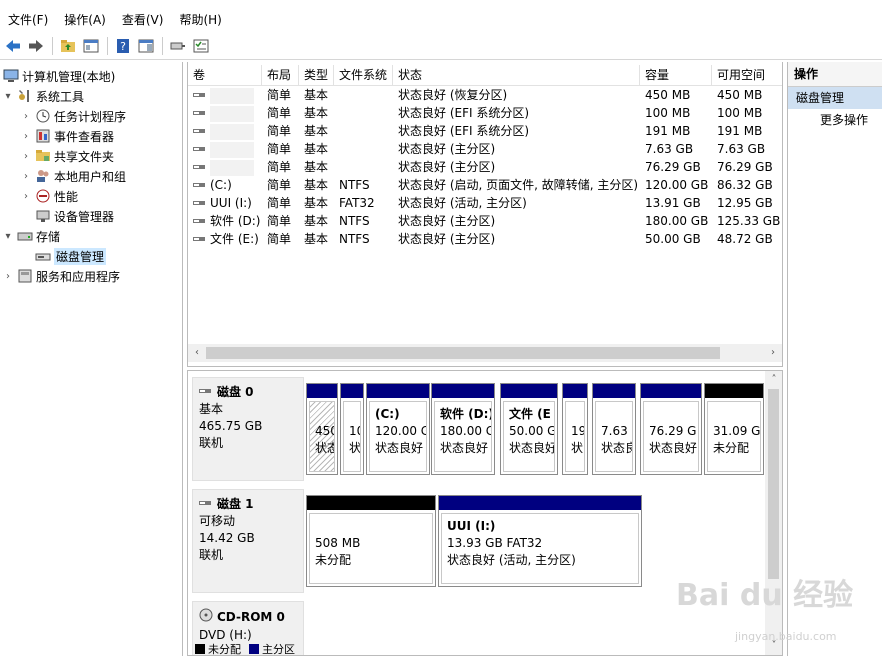 This screenshot has height=657, width=882. Describe the element at coordinates (529, 429) in the screenshot. I see `partition-block: 文件 (E 50.00 G 状态良好` at that location.